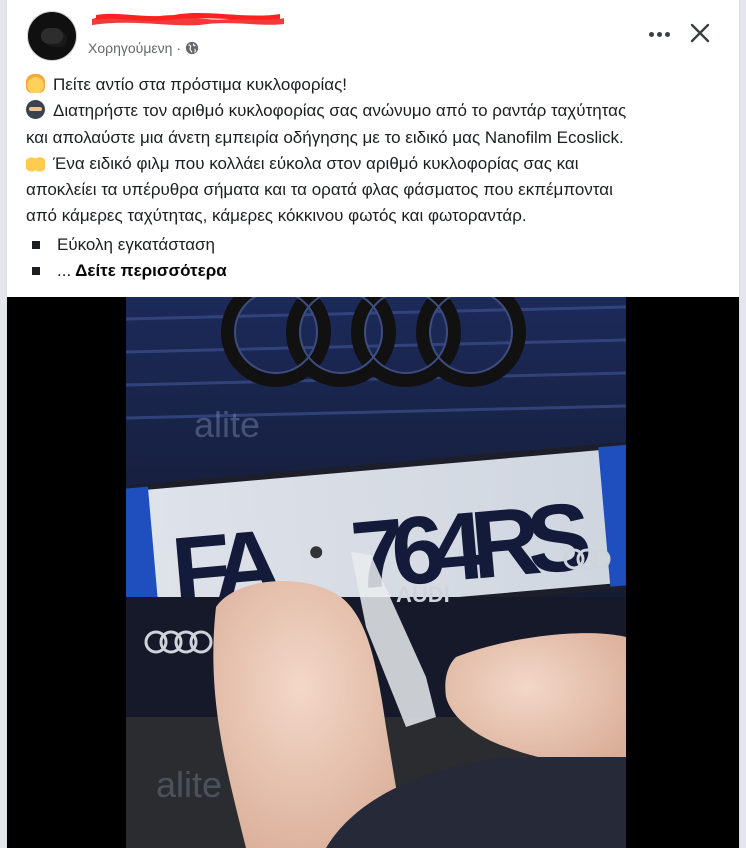 Image resolution: width=746 pixels, height=848 pixels. What do you see at coordinates (227, 424) in the screenshot?
I see `watermark-top: alite` at bounding box center [227, 424].